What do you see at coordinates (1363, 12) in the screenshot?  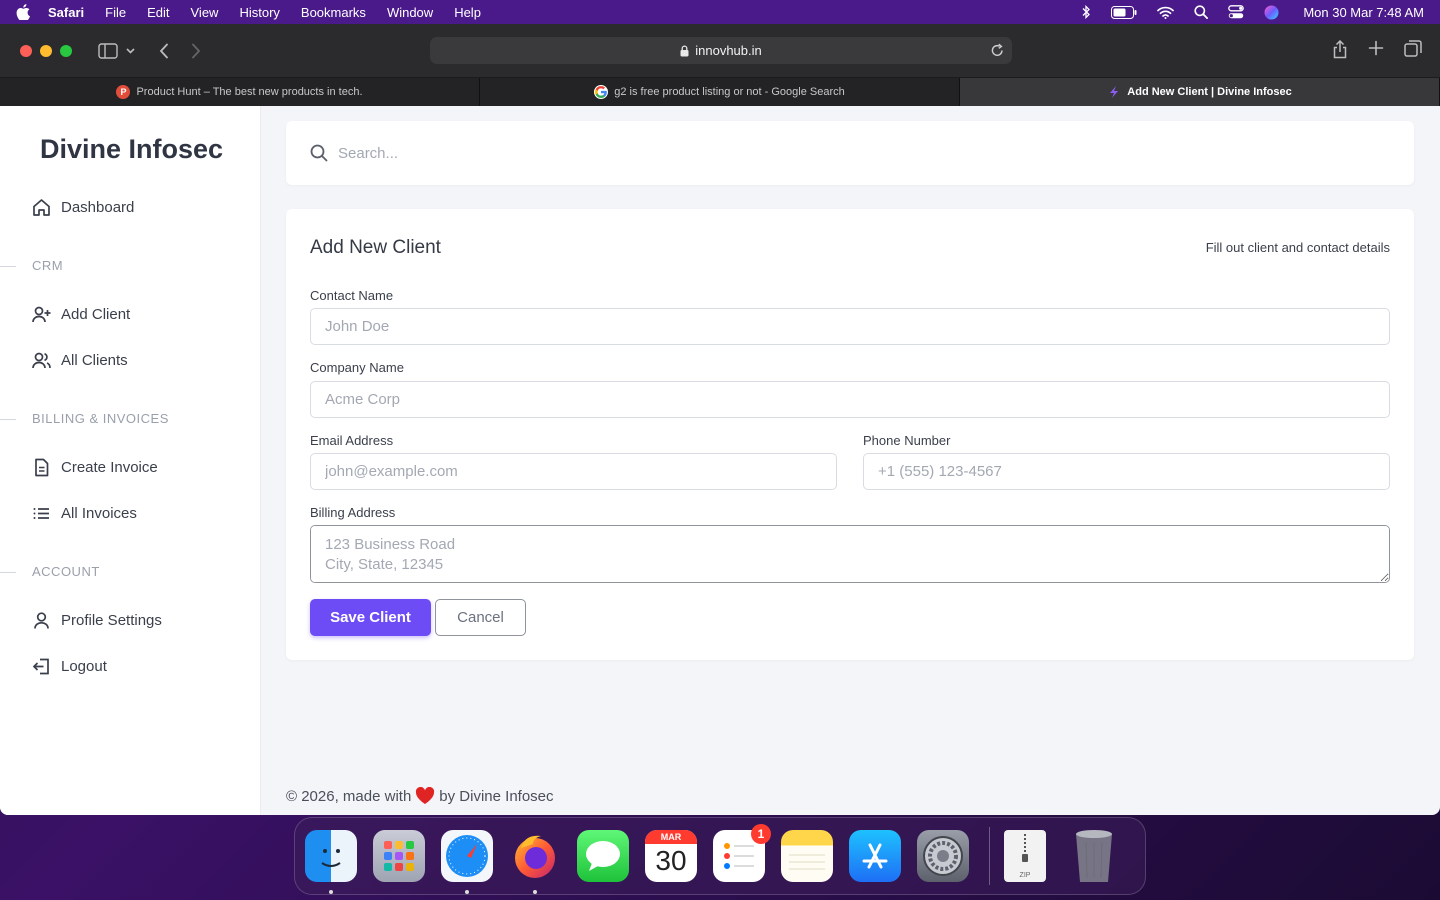 I see `menubar-clock: Mon 30 Mar 7:48 AM` at bounding box center [1363, 12].